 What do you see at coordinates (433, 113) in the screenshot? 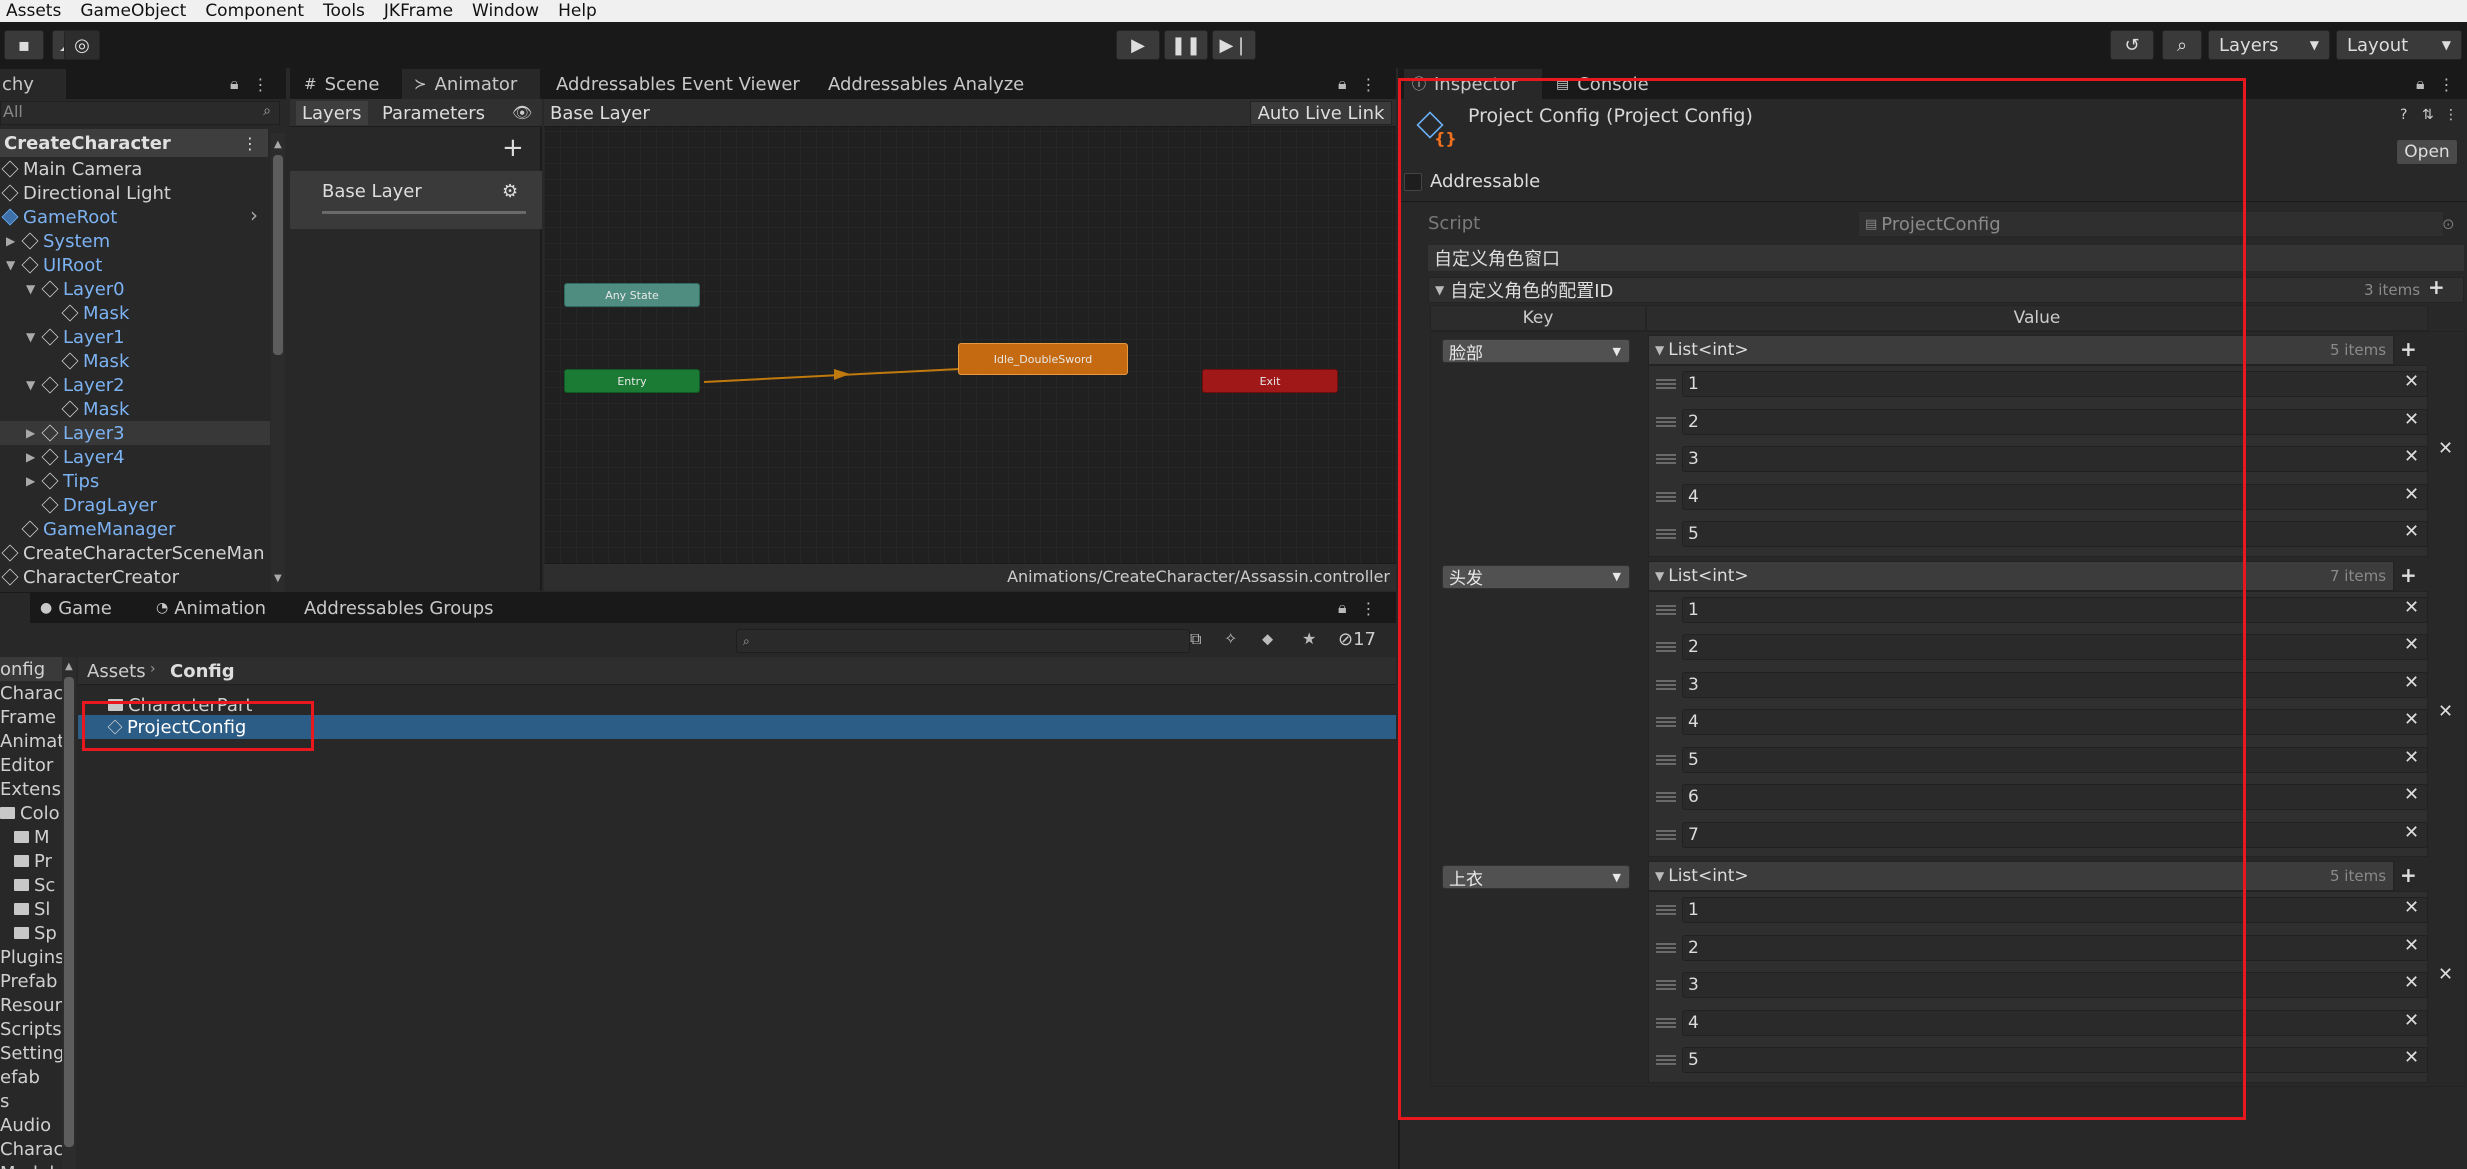
I see `tab-parameters: Parameters` at bounding box center [433, 113].